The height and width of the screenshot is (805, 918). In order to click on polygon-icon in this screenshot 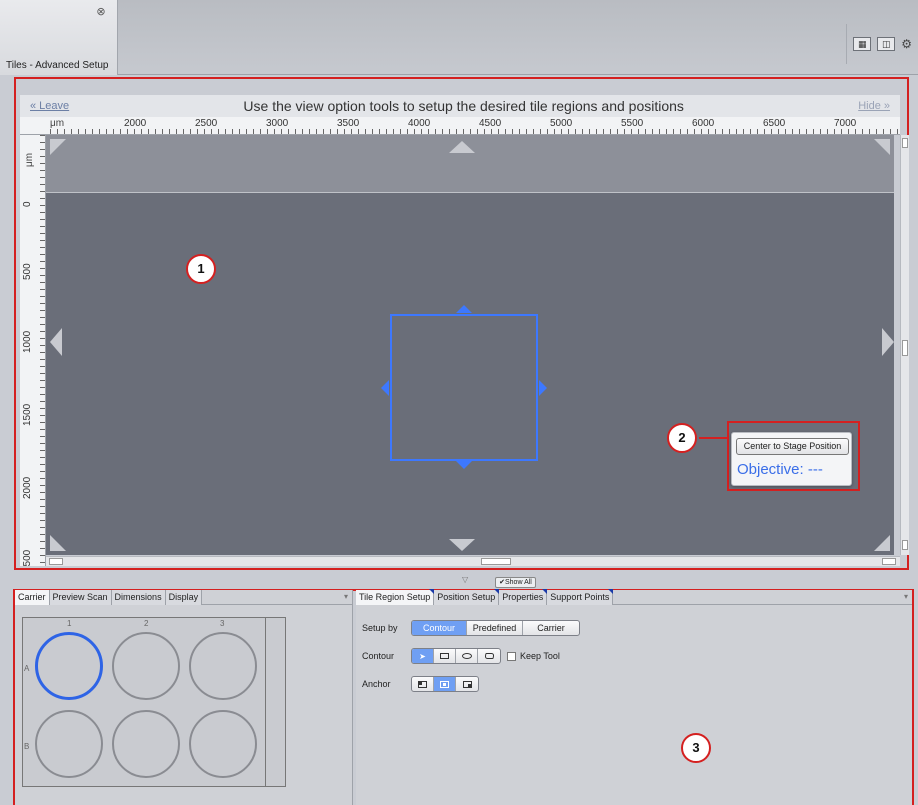, I will do `click(489, 656)`.